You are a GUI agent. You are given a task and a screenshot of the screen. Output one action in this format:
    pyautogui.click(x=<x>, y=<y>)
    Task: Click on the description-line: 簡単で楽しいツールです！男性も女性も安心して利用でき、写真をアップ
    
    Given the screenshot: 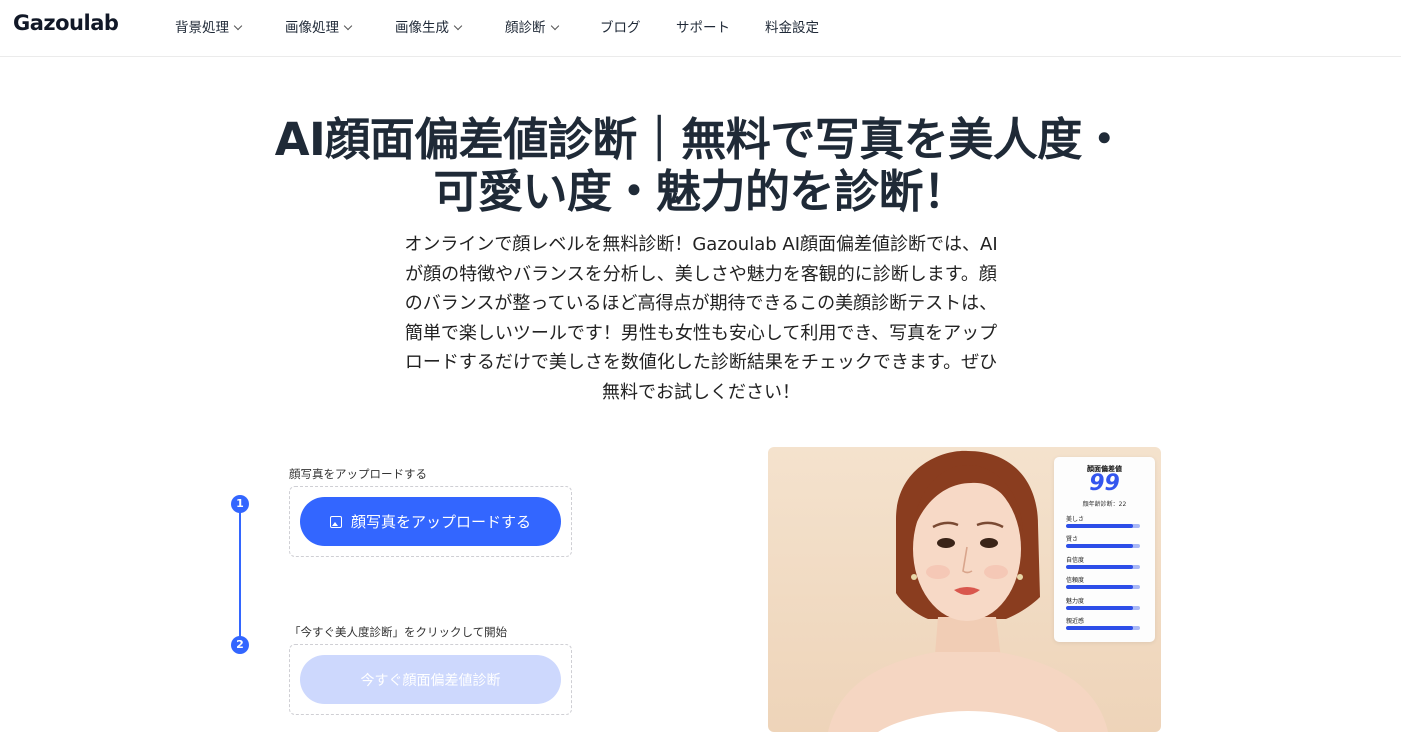 What is the action you would take?
    pyautogui.click(x=701, y=333)
    